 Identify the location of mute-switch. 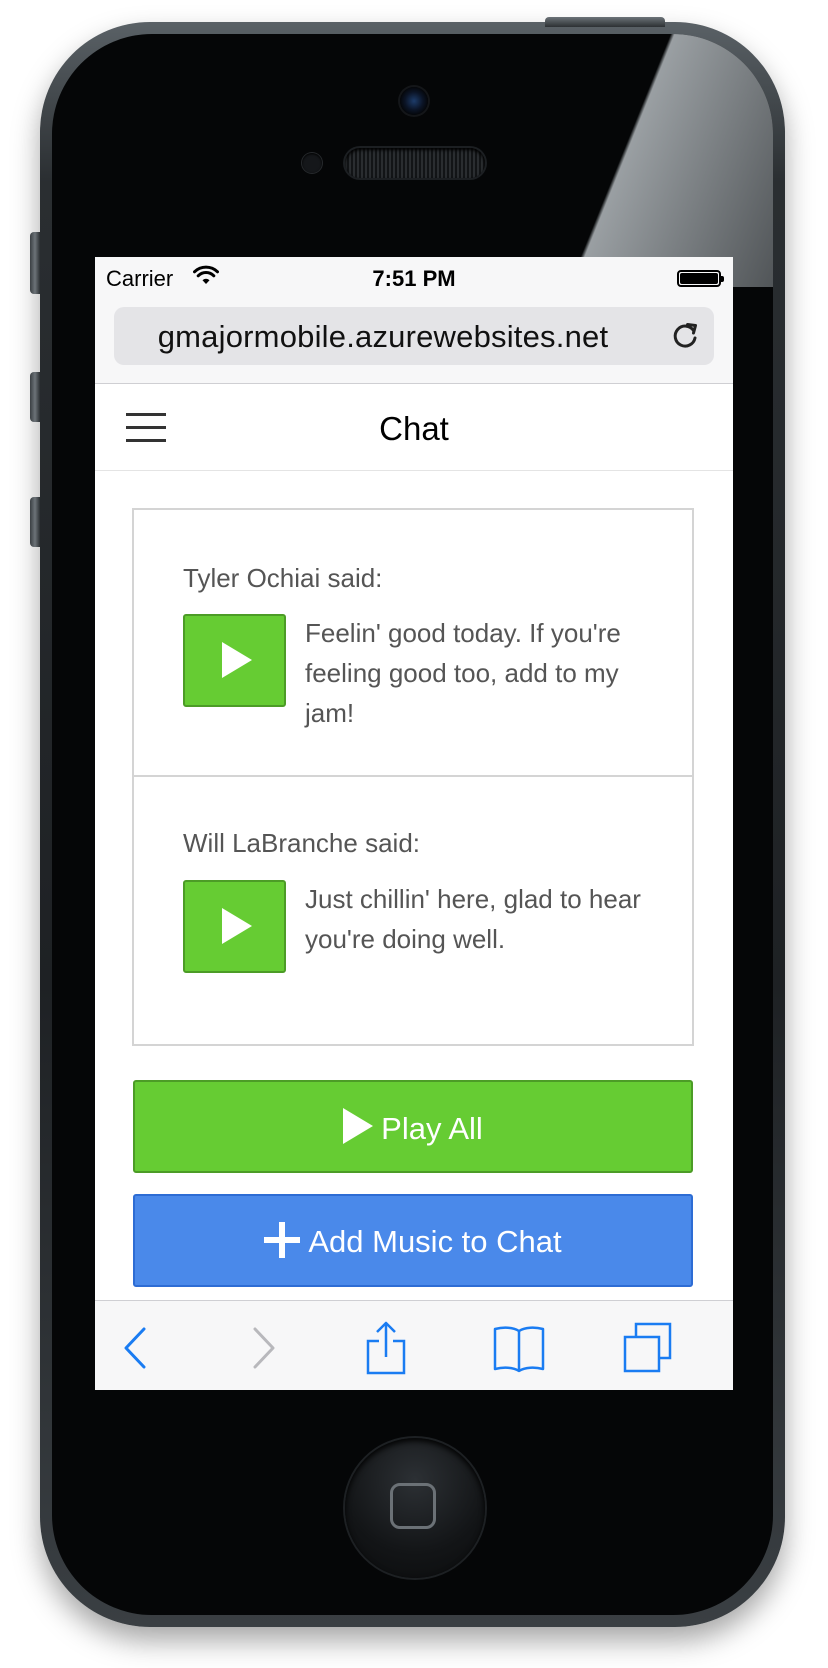
(35, 263).